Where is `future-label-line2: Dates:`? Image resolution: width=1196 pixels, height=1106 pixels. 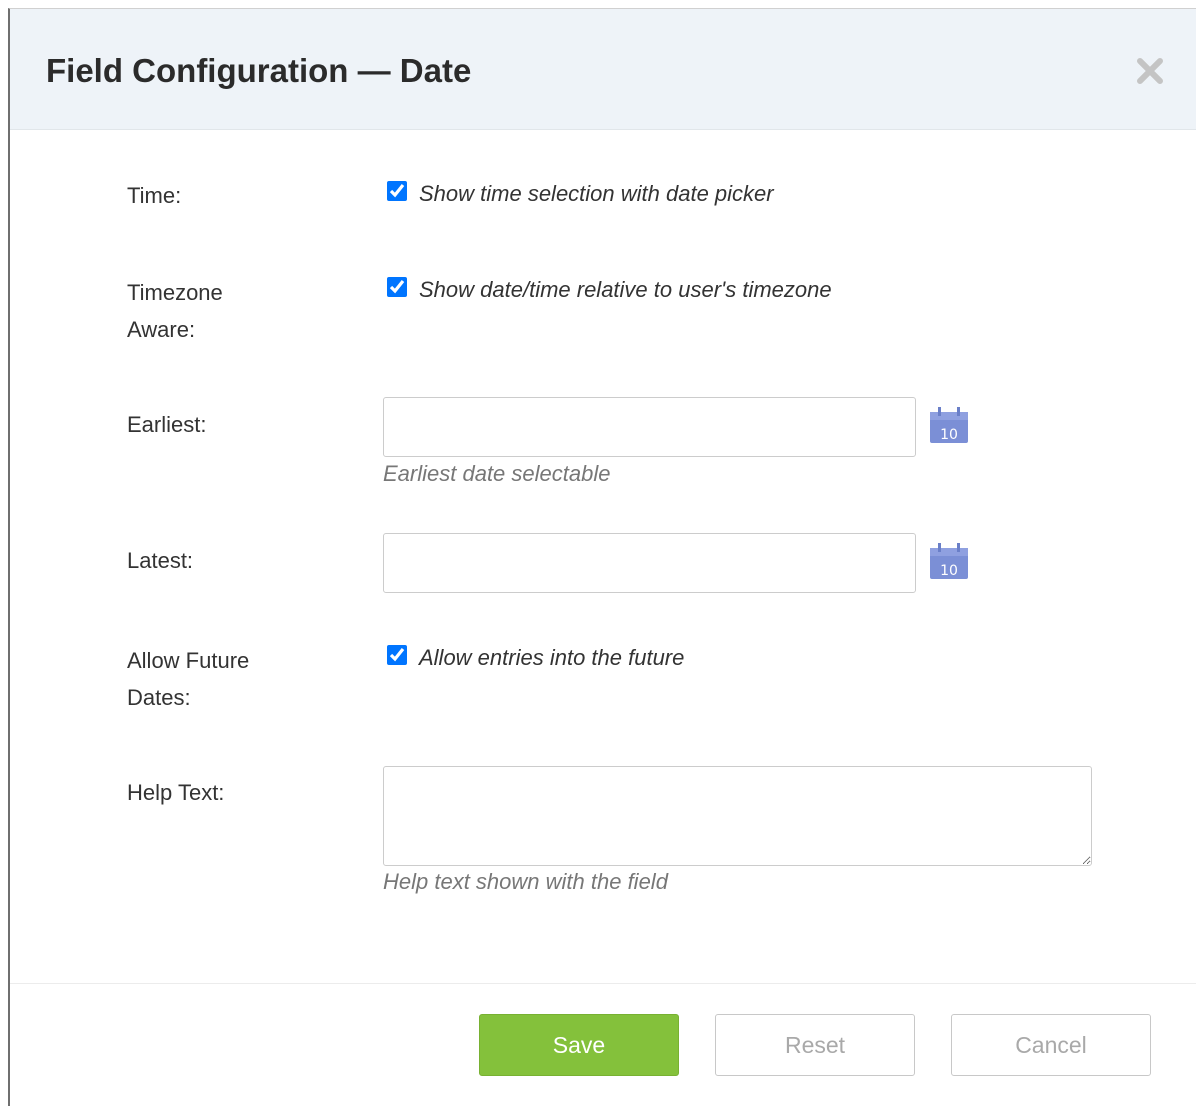
future-label-line2: Dates: is located at coordinates (159, 697).